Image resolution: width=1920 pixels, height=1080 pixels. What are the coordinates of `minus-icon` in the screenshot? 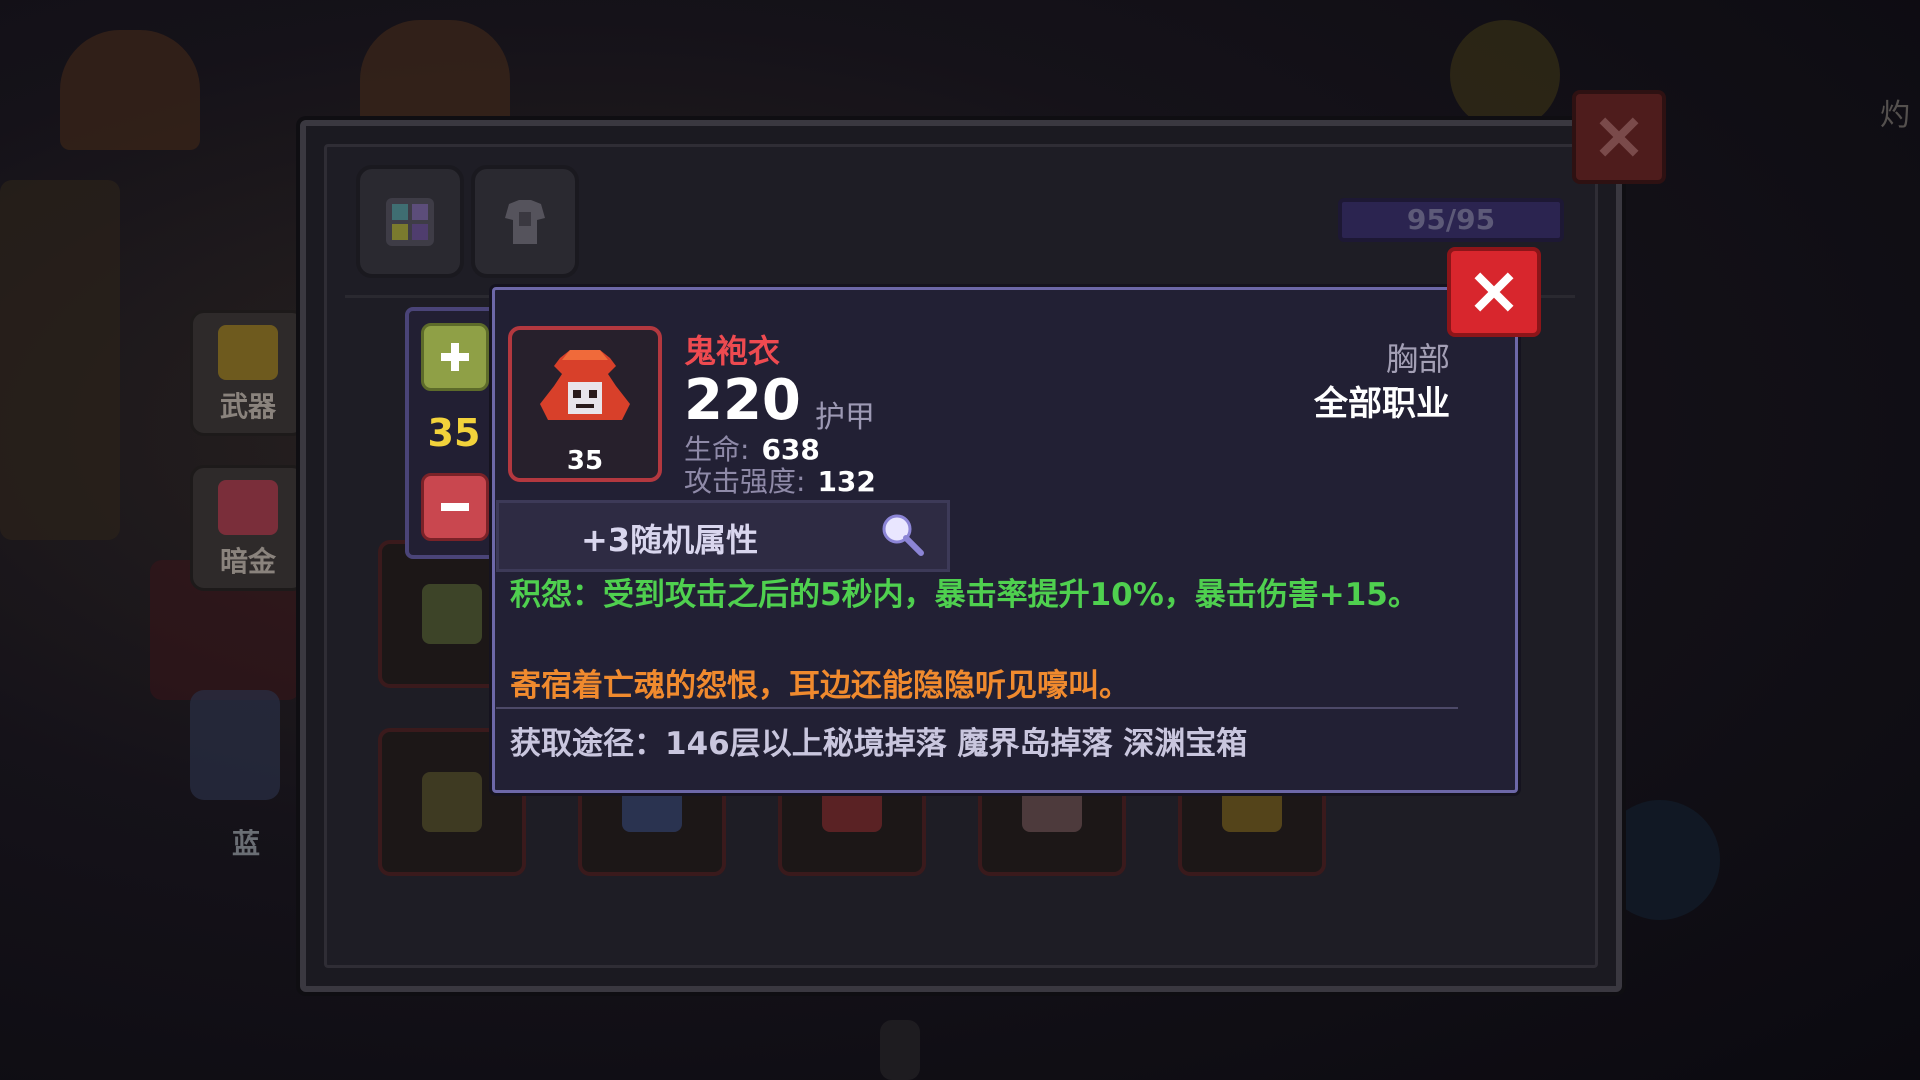 It's located at (455, 507).